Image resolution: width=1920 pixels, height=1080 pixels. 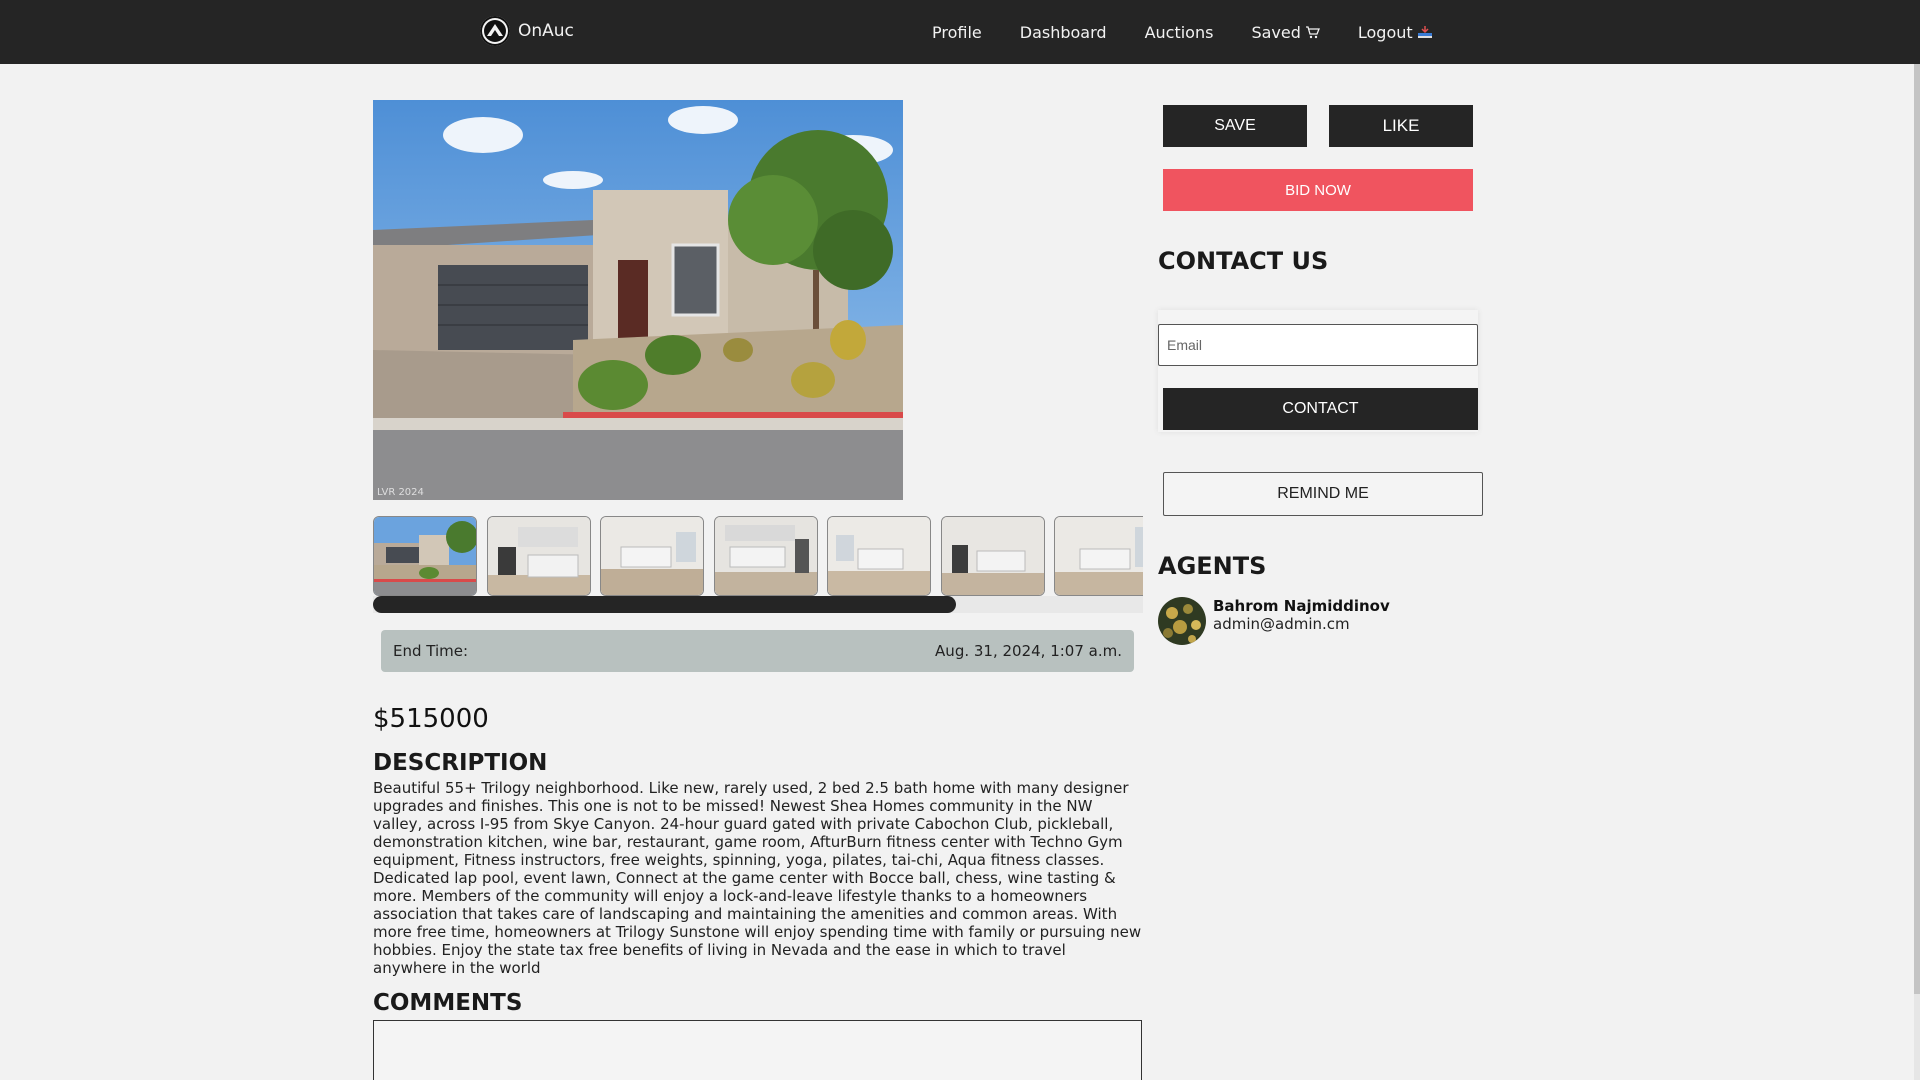 I want to click on nav-links: Profile Dashboard Auctions Saved Logout, so click(x=1201, y=32).